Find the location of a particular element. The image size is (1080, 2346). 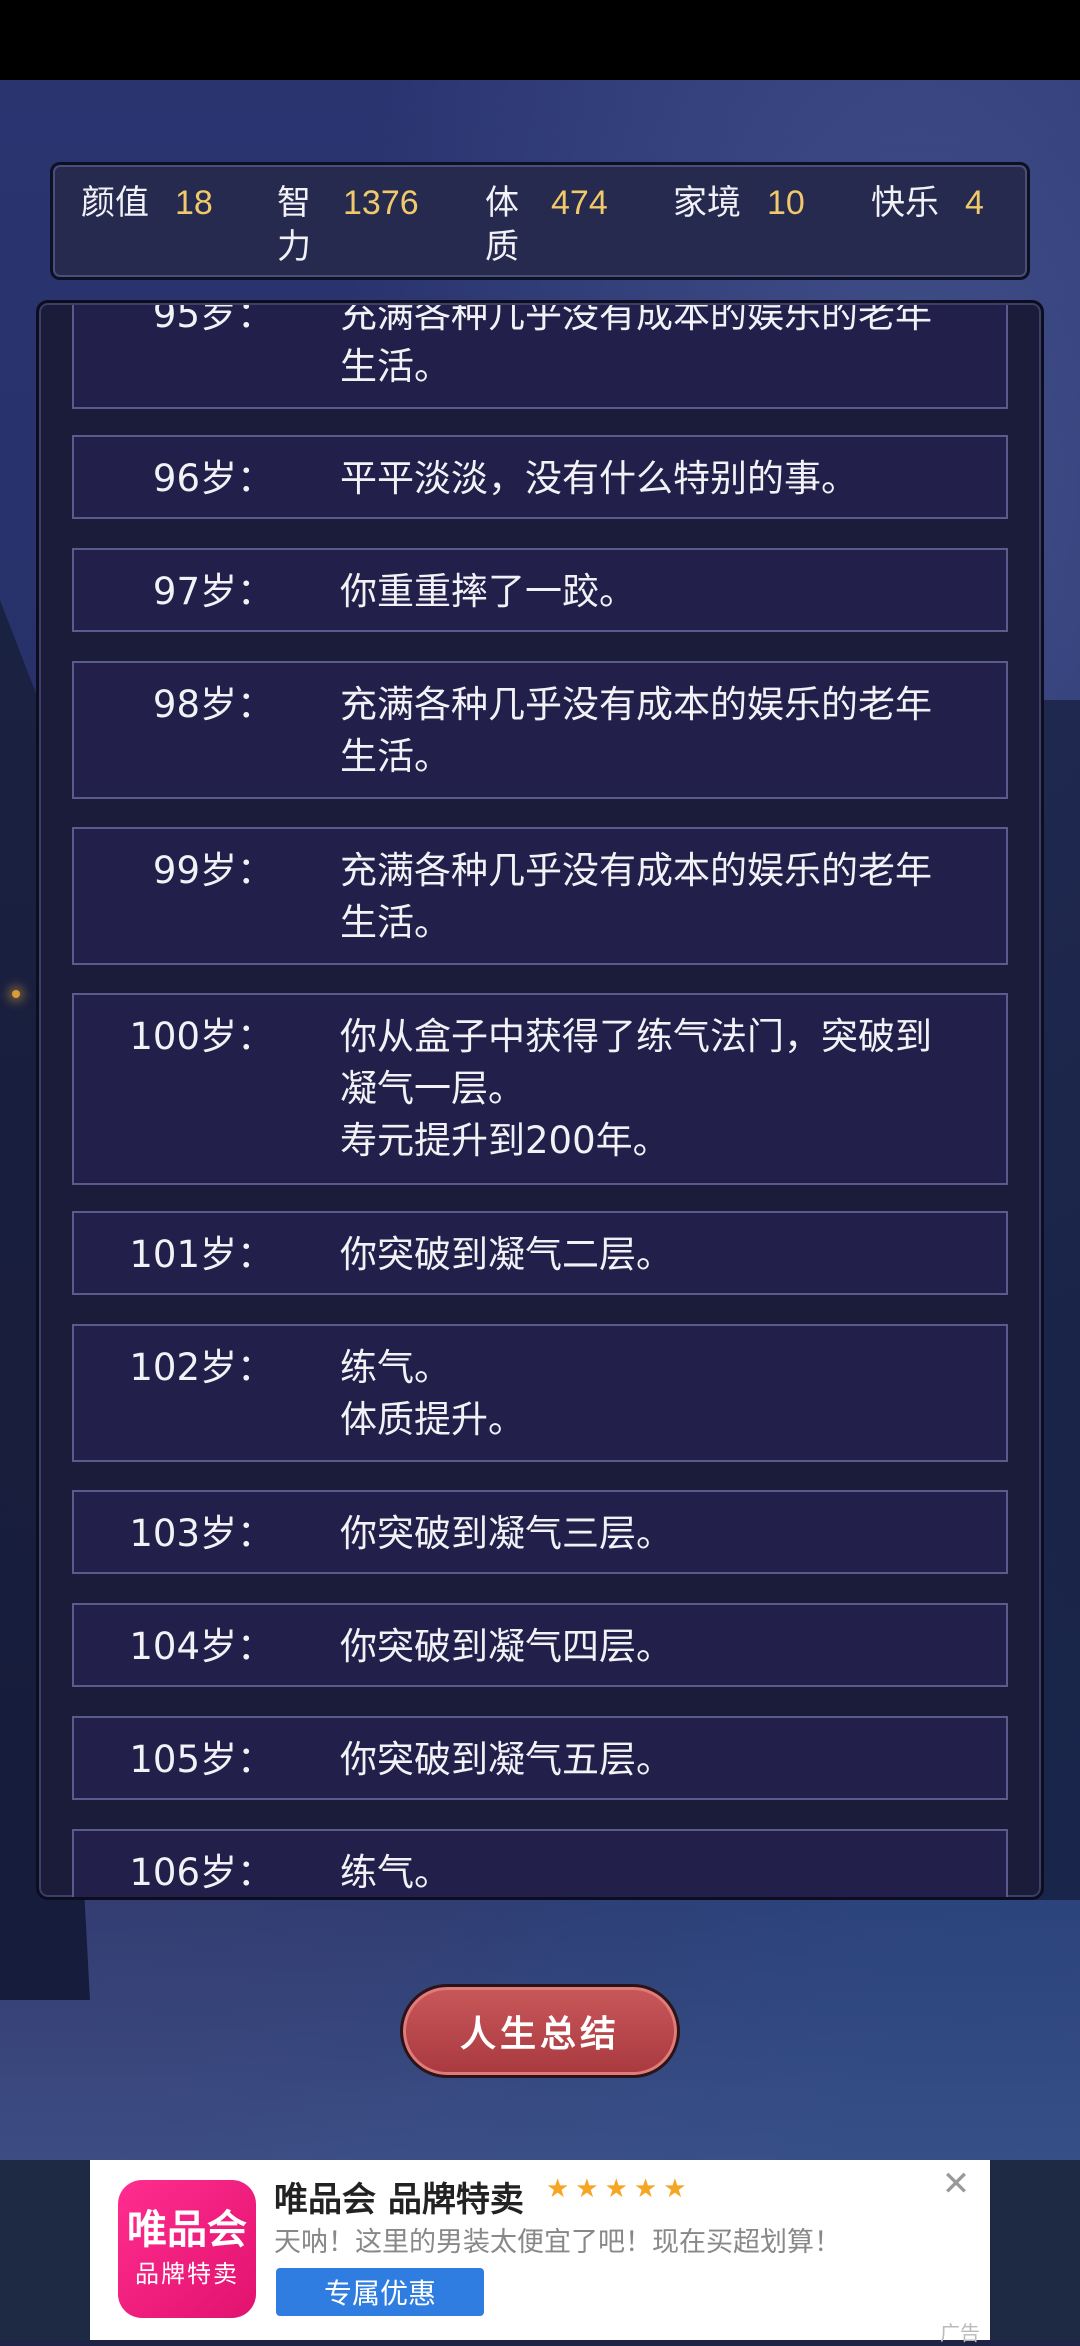

stat-label: 颜值 is located at coordinates (115, 203).